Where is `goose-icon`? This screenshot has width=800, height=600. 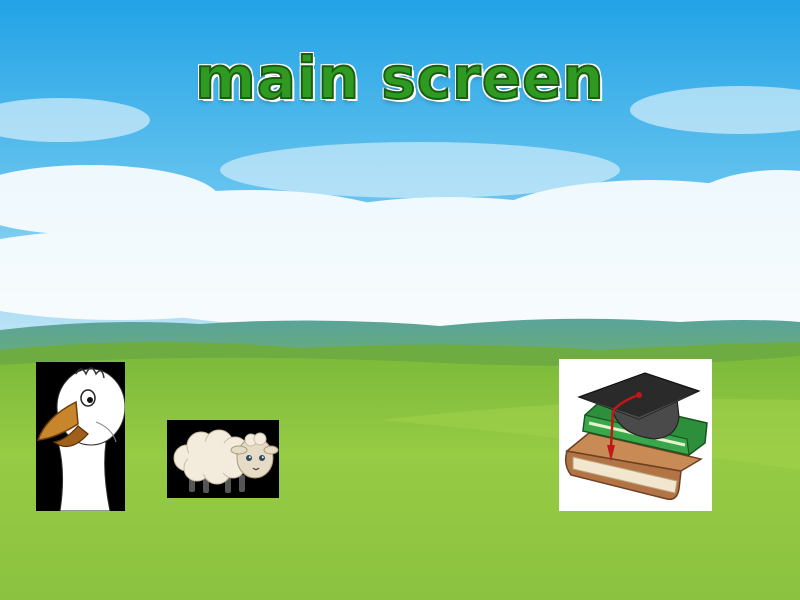 goose-icon is located at coordinates (80, 436).